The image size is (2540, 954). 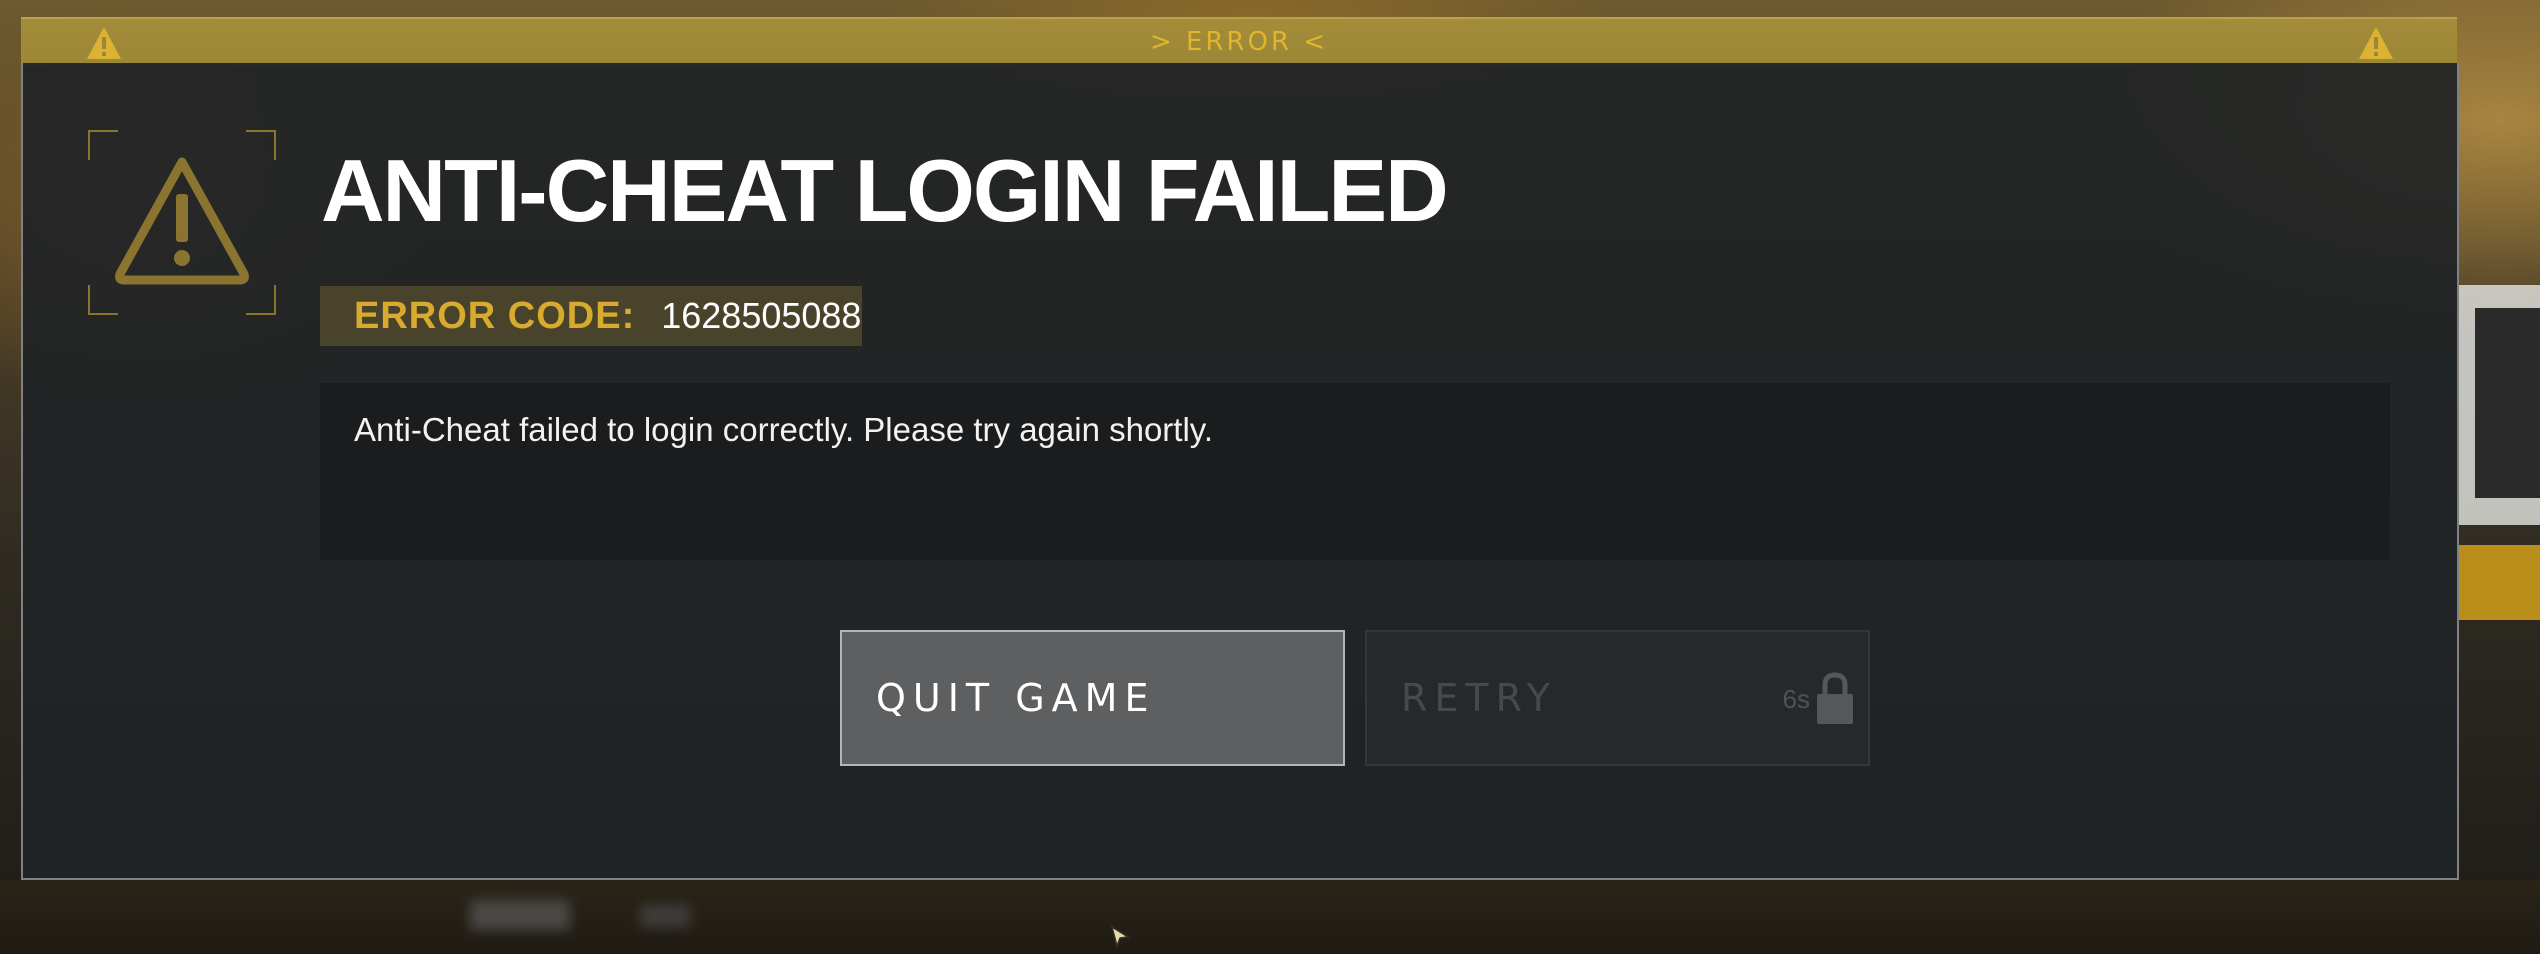 I want to click on background-yellow-block, so click(x=2499, y=582).